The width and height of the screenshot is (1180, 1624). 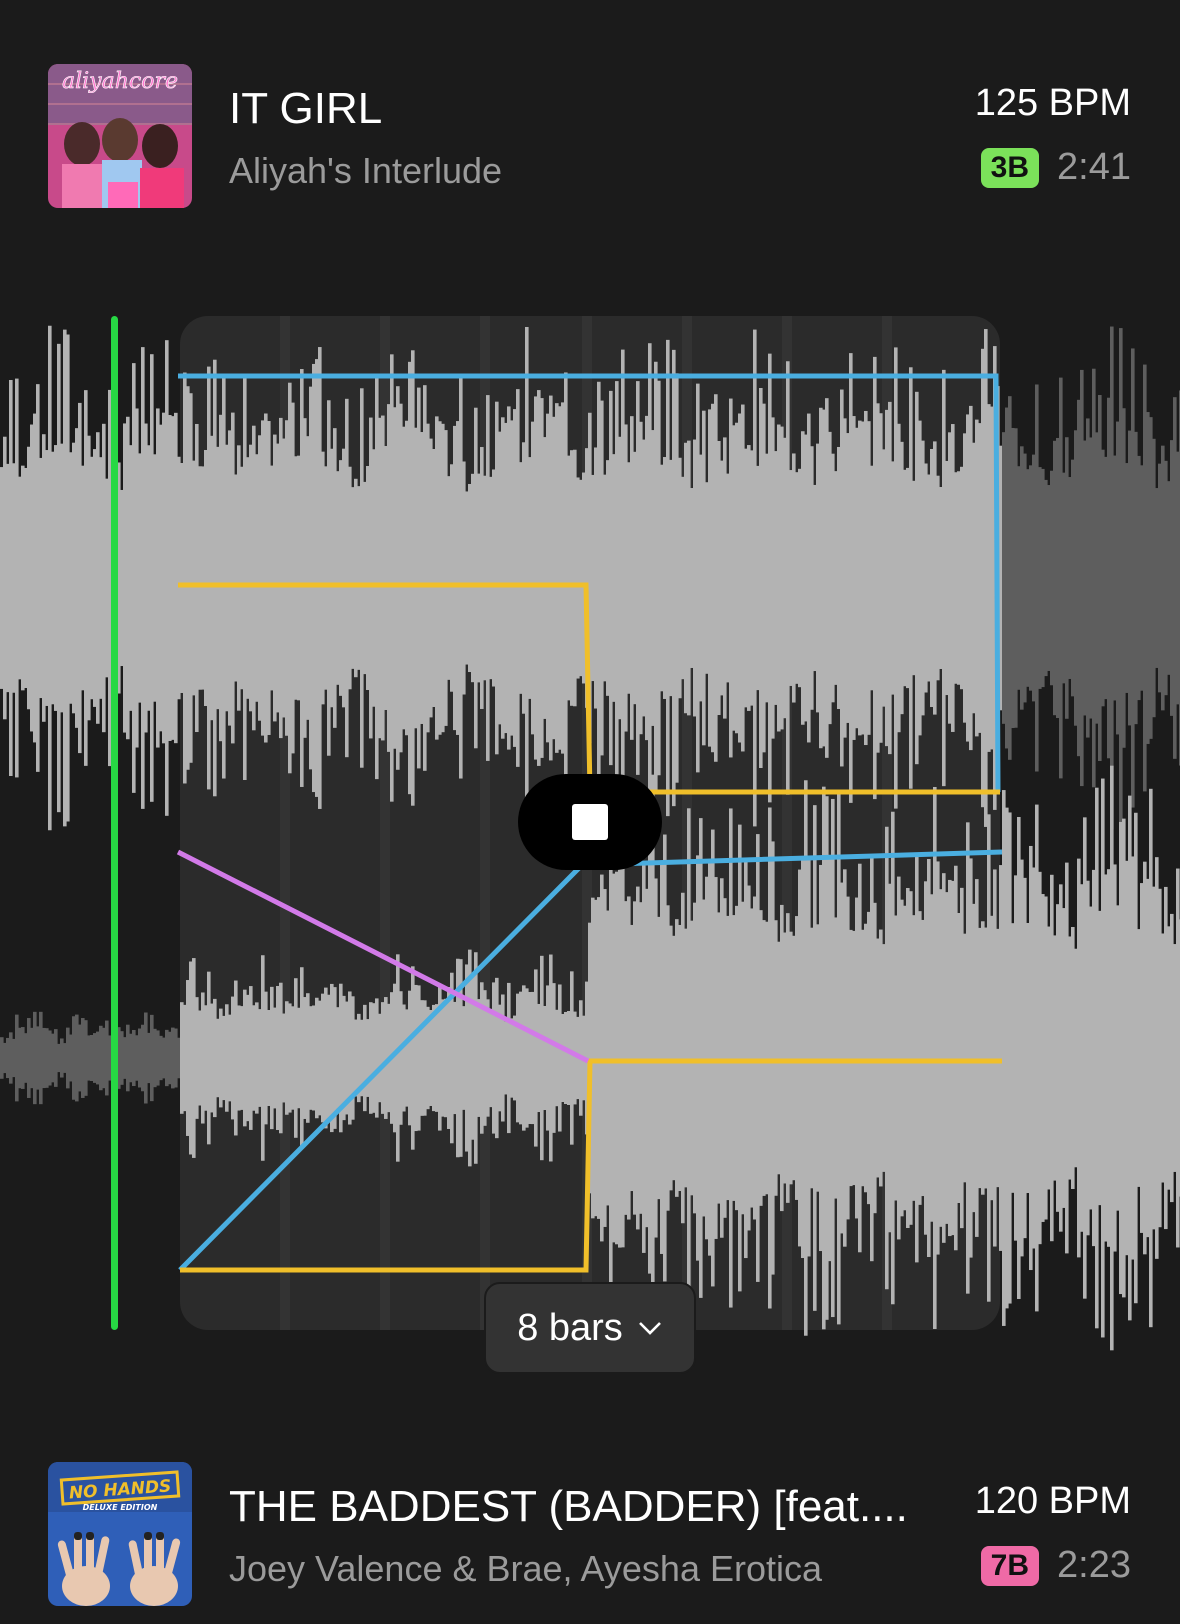 I want to click on playhead, so click(x=114, y=823).